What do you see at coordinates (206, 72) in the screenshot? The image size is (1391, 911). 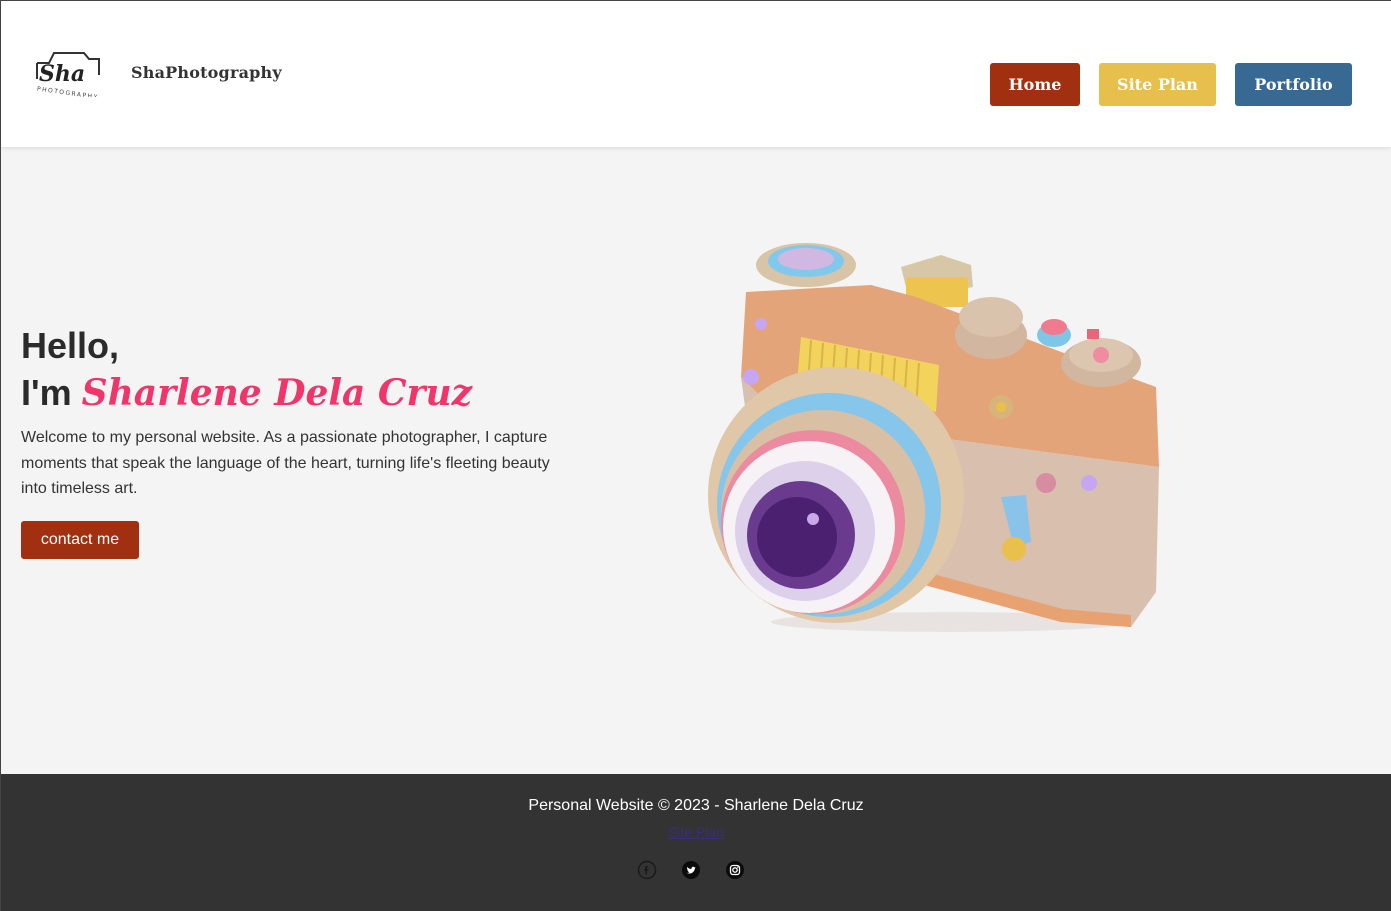 I see `brand-name: ShaPhotography` at bounding box center [206, 72].